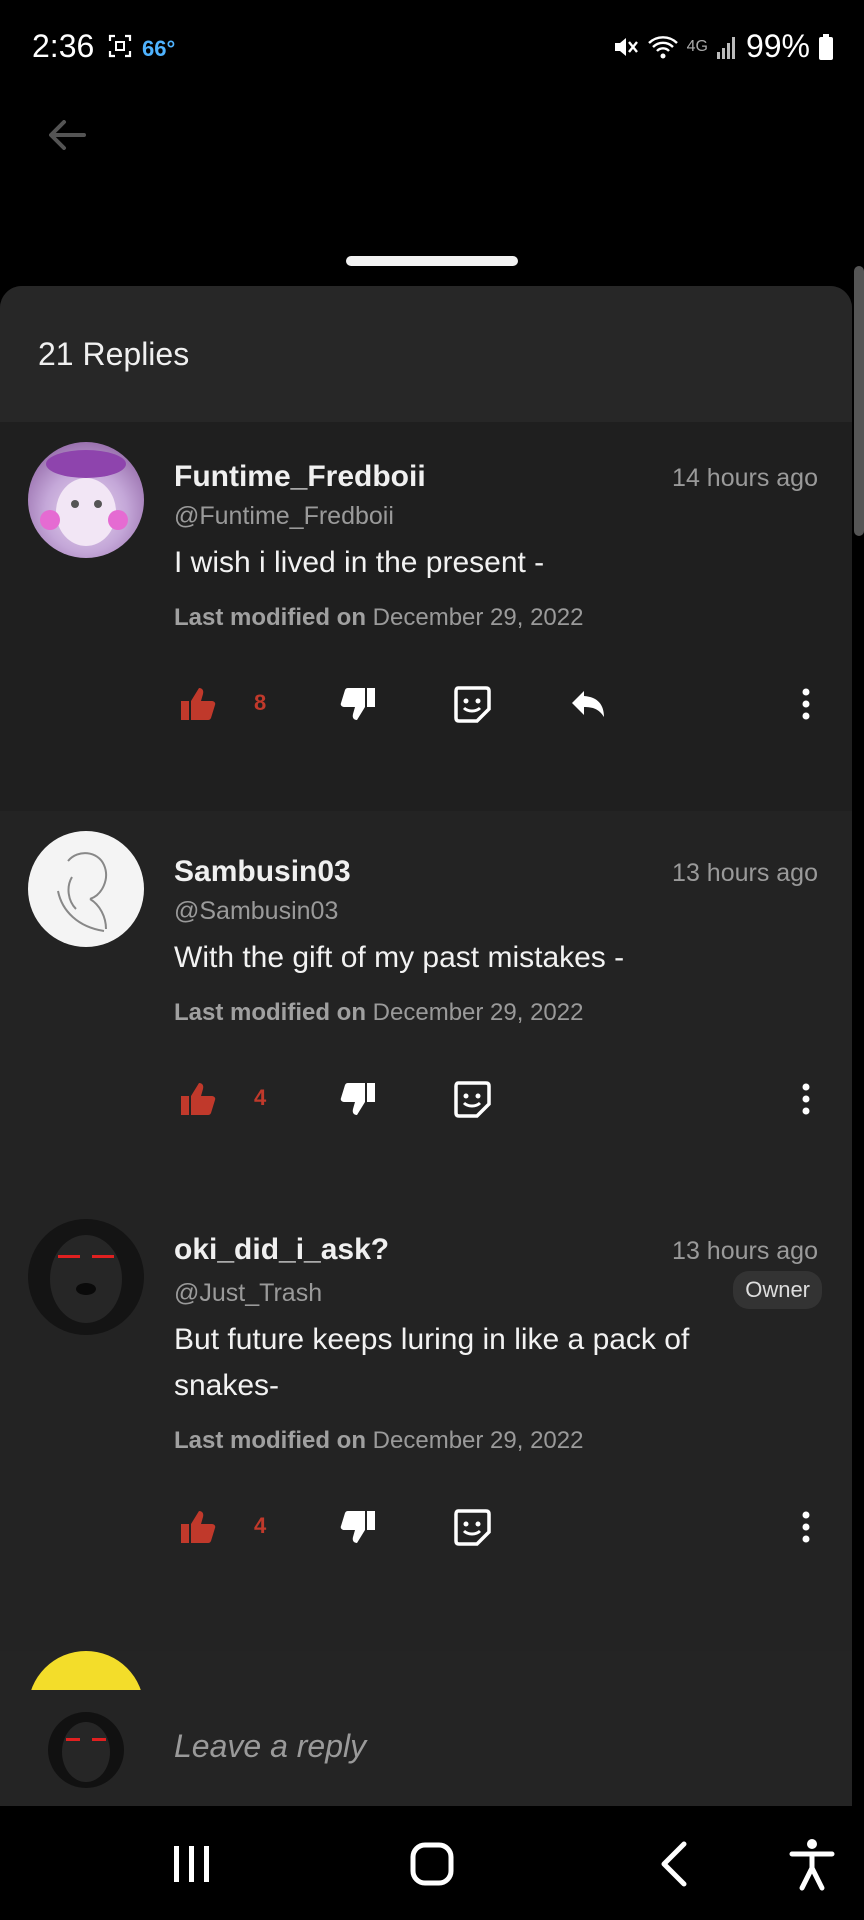  I want to click on reply-icon, so click(588, 704).